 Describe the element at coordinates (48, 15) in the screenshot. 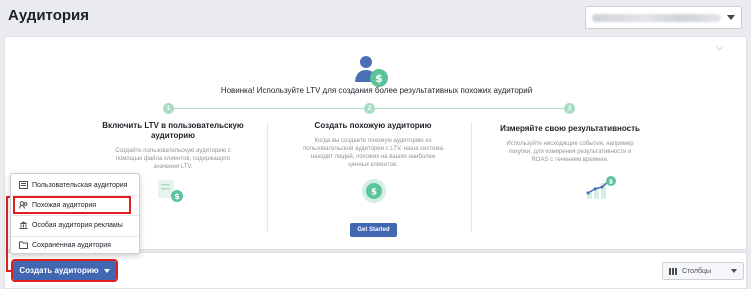

I see `page-title: Аудитория` at that location.